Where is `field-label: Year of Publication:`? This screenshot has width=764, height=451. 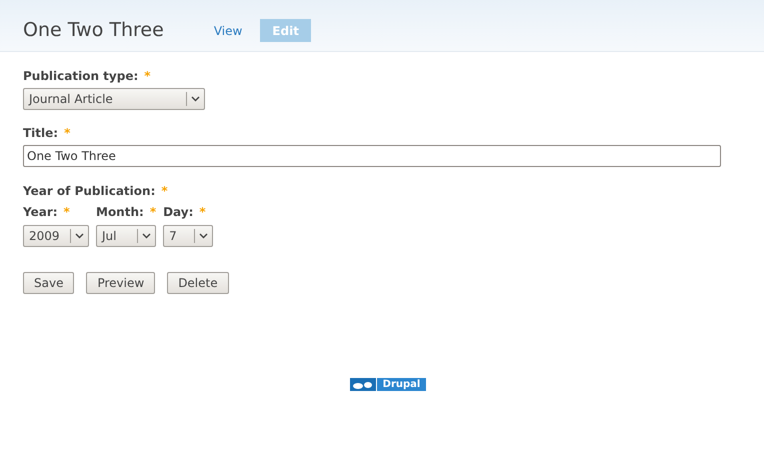
field-label: Year of Publication: is located at coordinates (89, 191).